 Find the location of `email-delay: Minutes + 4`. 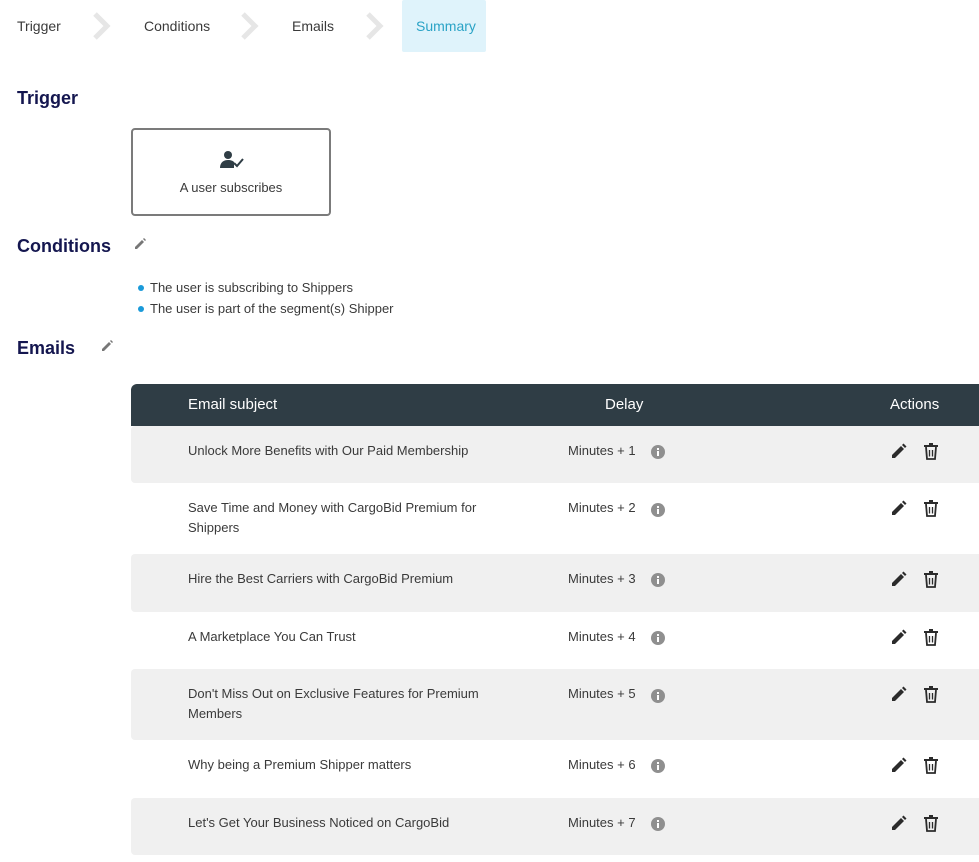

email-delay: Minutes + 4 is located at coordinates (602, 636).